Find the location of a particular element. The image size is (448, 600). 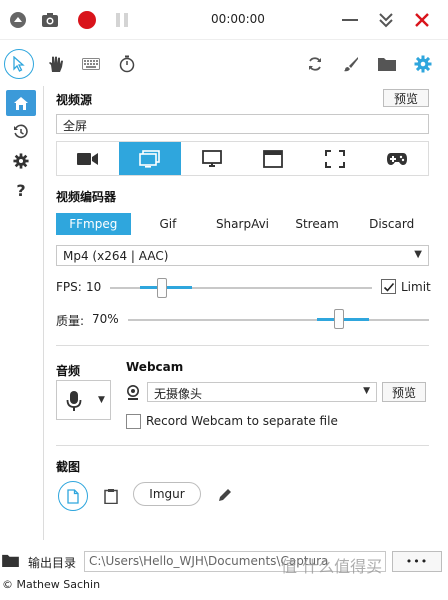

quality-slider-thumb is located at coordinates (338, 319).